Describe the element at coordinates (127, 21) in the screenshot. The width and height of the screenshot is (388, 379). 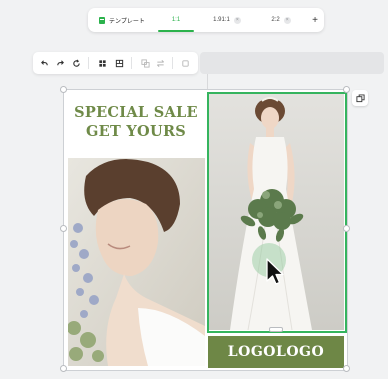
I see `tab-template-label: テンプレート` at that location.